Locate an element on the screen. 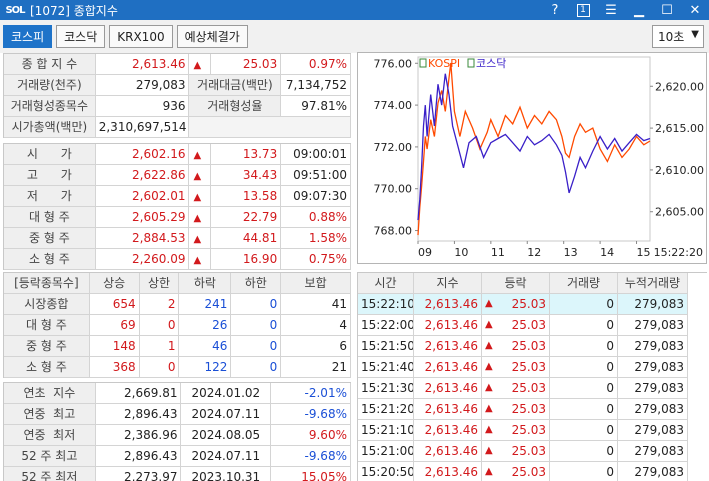 This screenshot has height=481, width=709. tick-row: 15:20:50 2,613.46 ▲ 25.03 0 279,083 is located at coordinates (532, 471).